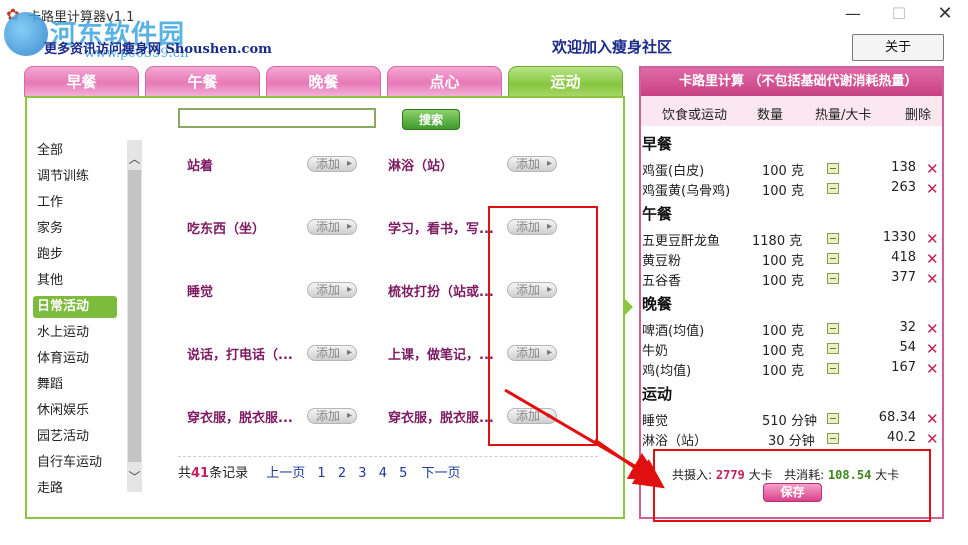 This screenshot has width=968, height=545. I want to click on annotation-arrow, so click(629, 463).